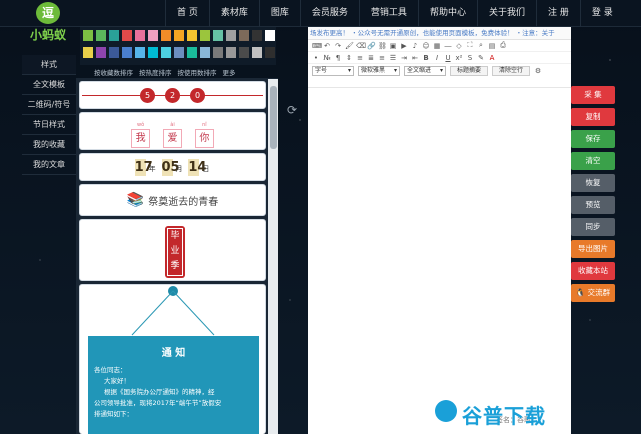 The height and width of the screenshot is (434, 641). Describe the element at coordinates (155, 72) in the screenshot. I see `tab-sort-hot: 按热度排序` at that location.